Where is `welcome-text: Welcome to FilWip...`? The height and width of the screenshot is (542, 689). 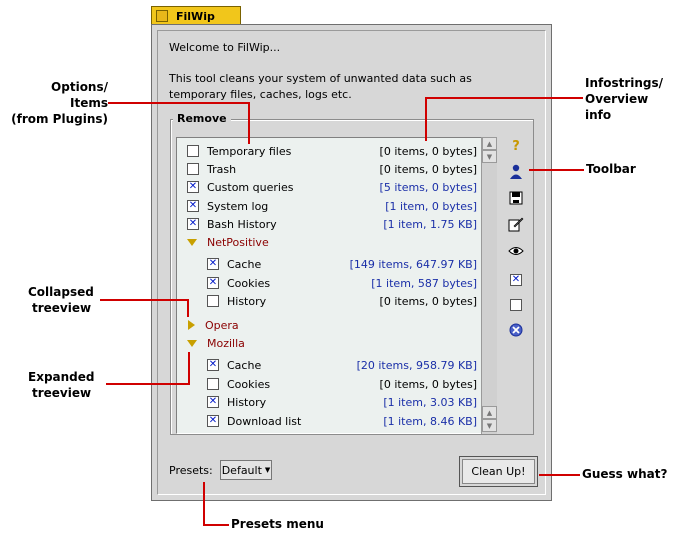
welcome-text: Welcome to FilWip... is located at coordinates (225, 47).